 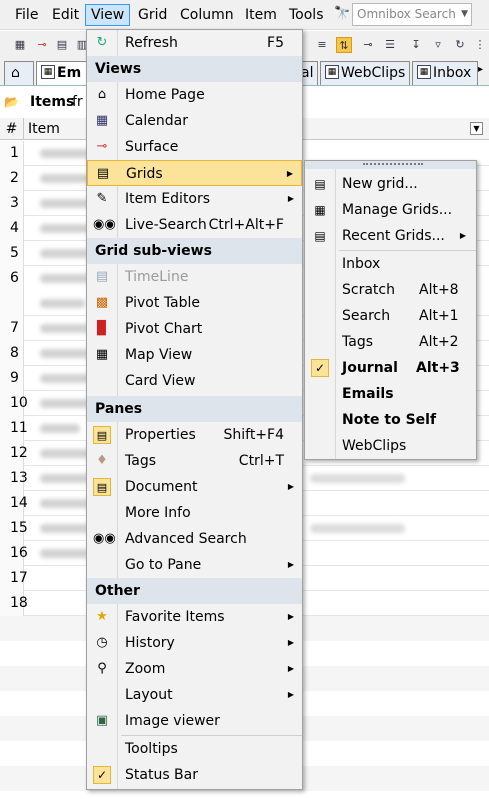 I want to click on row-number: 10, so click(x=14, y=403).